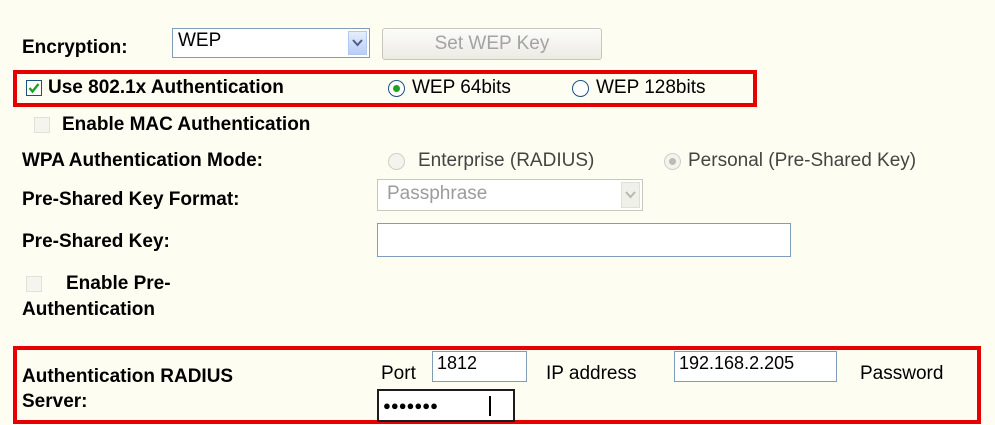 This screenshot has width=995, height=425. I want to click on wep64-label: WEP 64bits, so click(461, 87).